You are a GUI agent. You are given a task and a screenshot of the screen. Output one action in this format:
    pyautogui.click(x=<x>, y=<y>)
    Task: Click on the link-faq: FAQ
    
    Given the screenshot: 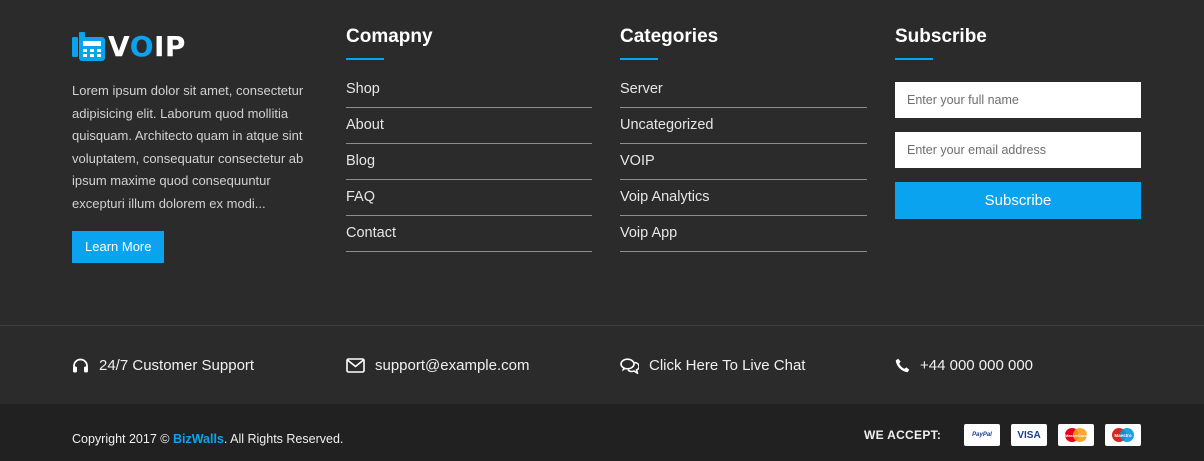 What is the action you would take?
    pyautogui.click(x=469, y=198)
    